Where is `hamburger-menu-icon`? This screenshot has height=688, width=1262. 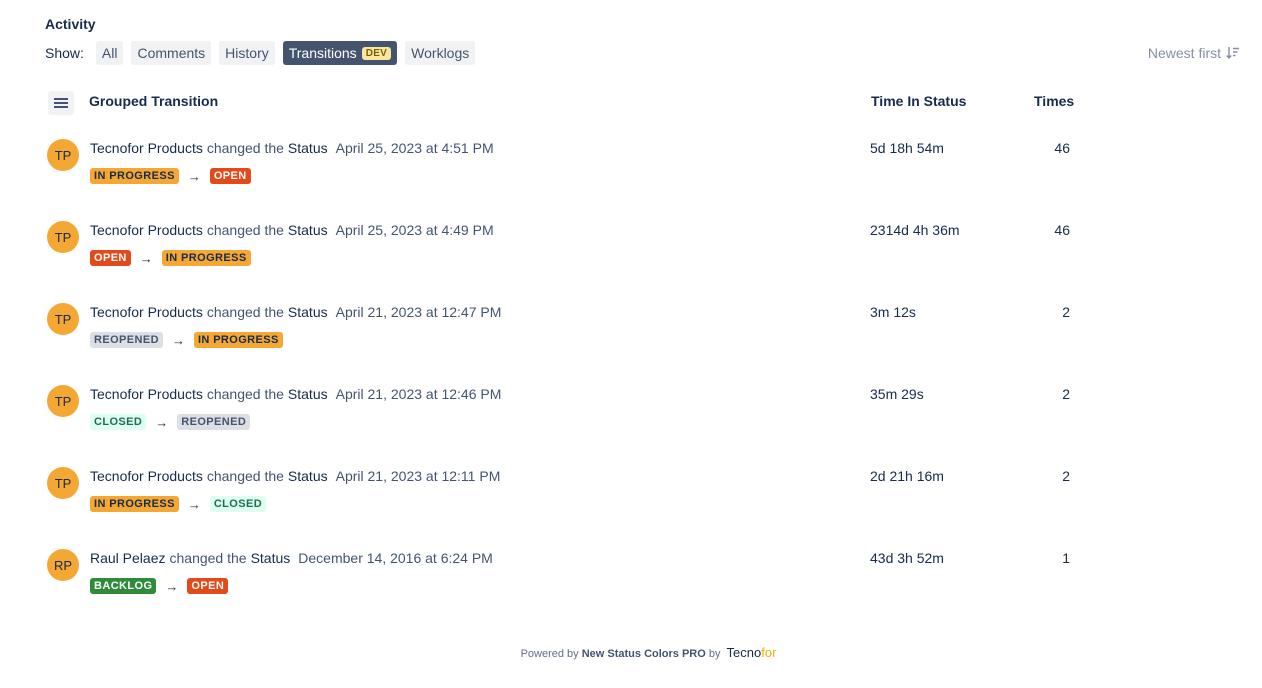
hamburger-menu-icon is located at coordinates (61, 103).